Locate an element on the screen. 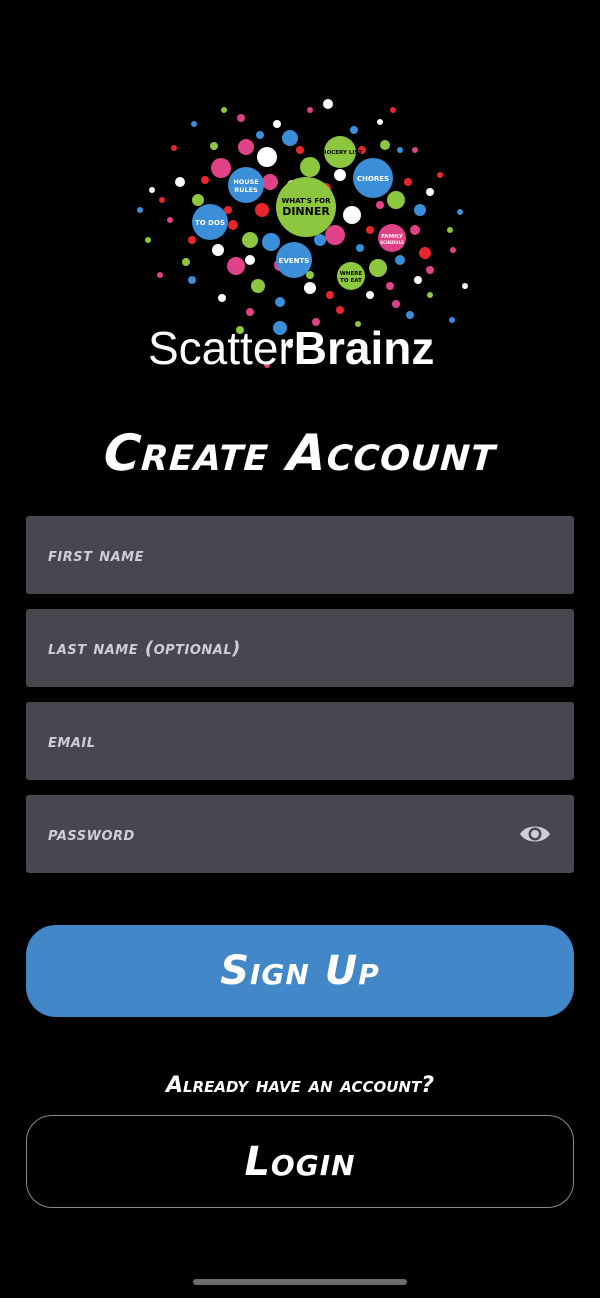 The width and height of the screenshot is (600, 1298). login-button: Login is located at coordinates (300, 1161).